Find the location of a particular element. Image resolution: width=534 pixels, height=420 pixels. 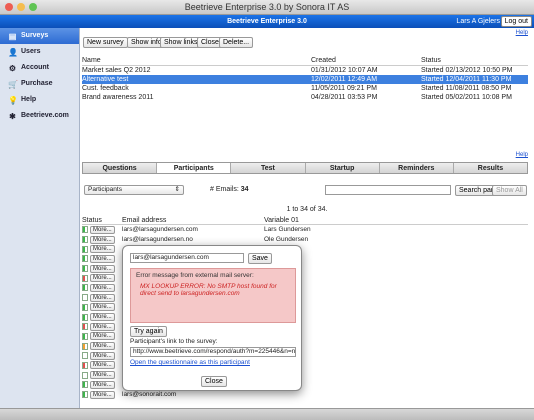

window-title: Beetrieve Enterprise 3.0 by Sonora IT AS is located at coordinates (267, 7).